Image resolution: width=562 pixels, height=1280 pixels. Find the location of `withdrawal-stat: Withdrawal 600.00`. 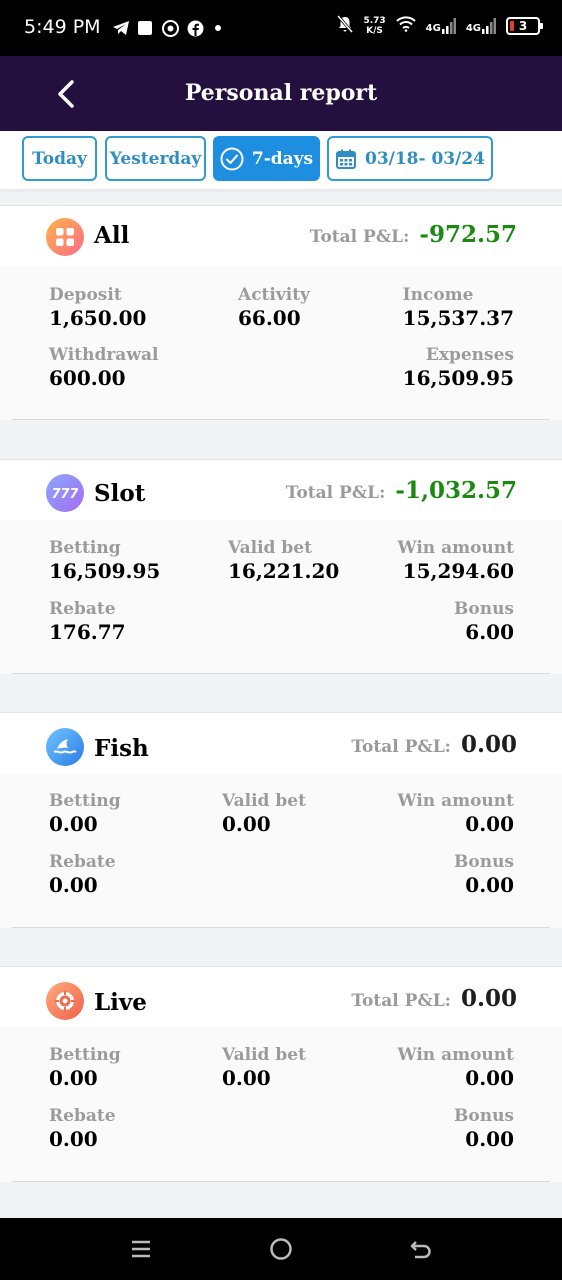

withdrawal-stat: Withdrawal 600.00 is located at coordinates (103, 367).